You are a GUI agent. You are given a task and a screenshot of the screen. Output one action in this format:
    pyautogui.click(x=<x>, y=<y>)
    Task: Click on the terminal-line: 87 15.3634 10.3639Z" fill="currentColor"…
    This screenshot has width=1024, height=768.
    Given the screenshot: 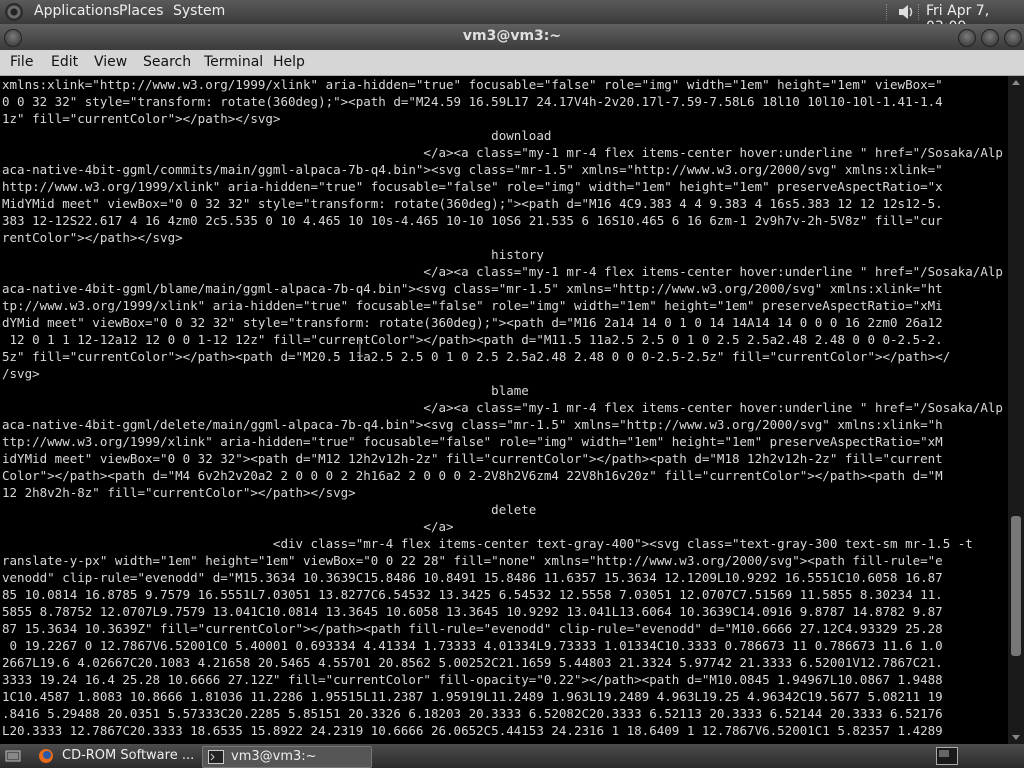 What is the action you would take?
    pyautogui.click(x=472, y=628)
    